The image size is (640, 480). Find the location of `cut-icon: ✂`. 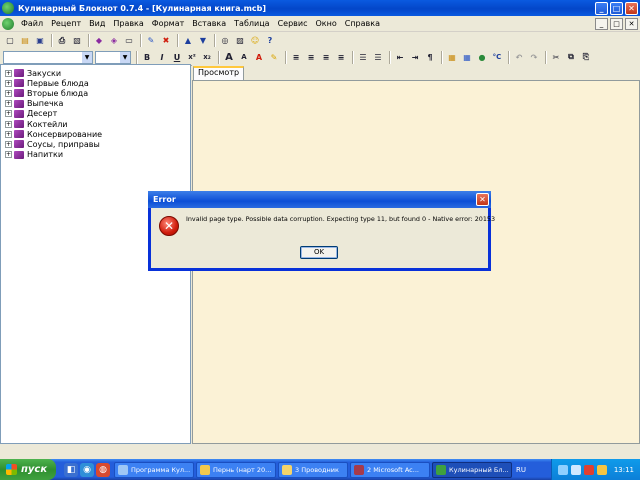

cut-icon: ✂ is located at coordinates (556, 57).